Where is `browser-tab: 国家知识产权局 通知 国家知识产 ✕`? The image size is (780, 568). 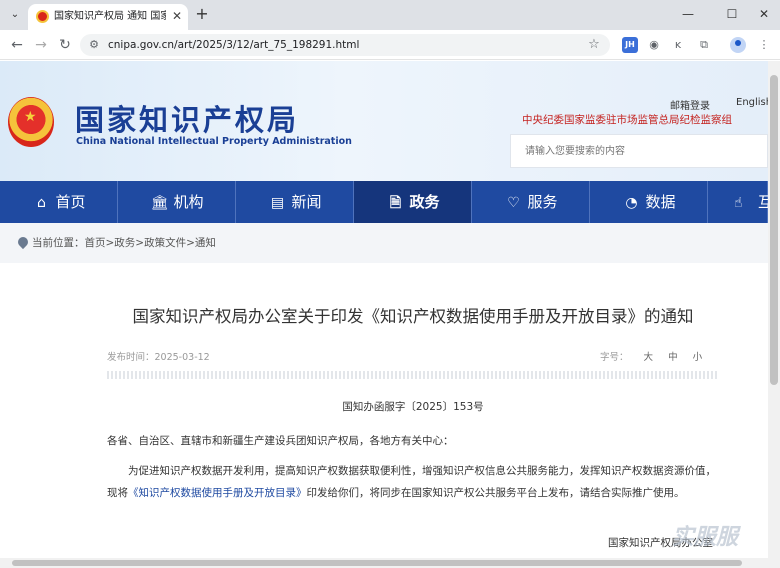 browser-tab: 国家知识产权局 通知 国家知识产 ✕ is located at coordinates (108, 17).